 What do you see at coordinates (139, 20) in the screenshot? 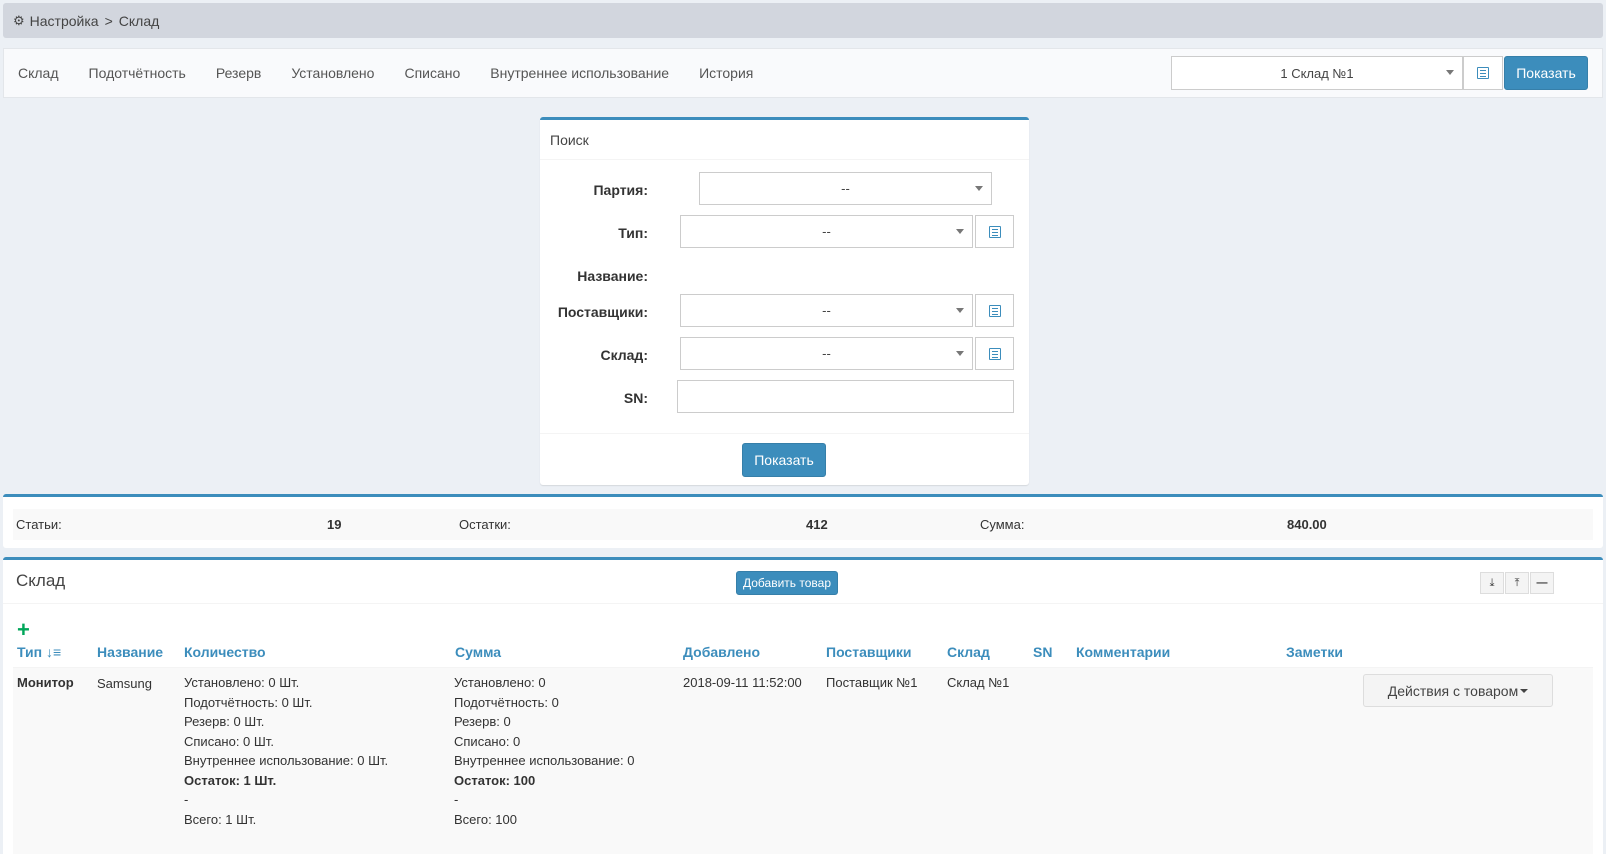
I see `breadcrumb-current: Склад` at bounding box center [139, 20].